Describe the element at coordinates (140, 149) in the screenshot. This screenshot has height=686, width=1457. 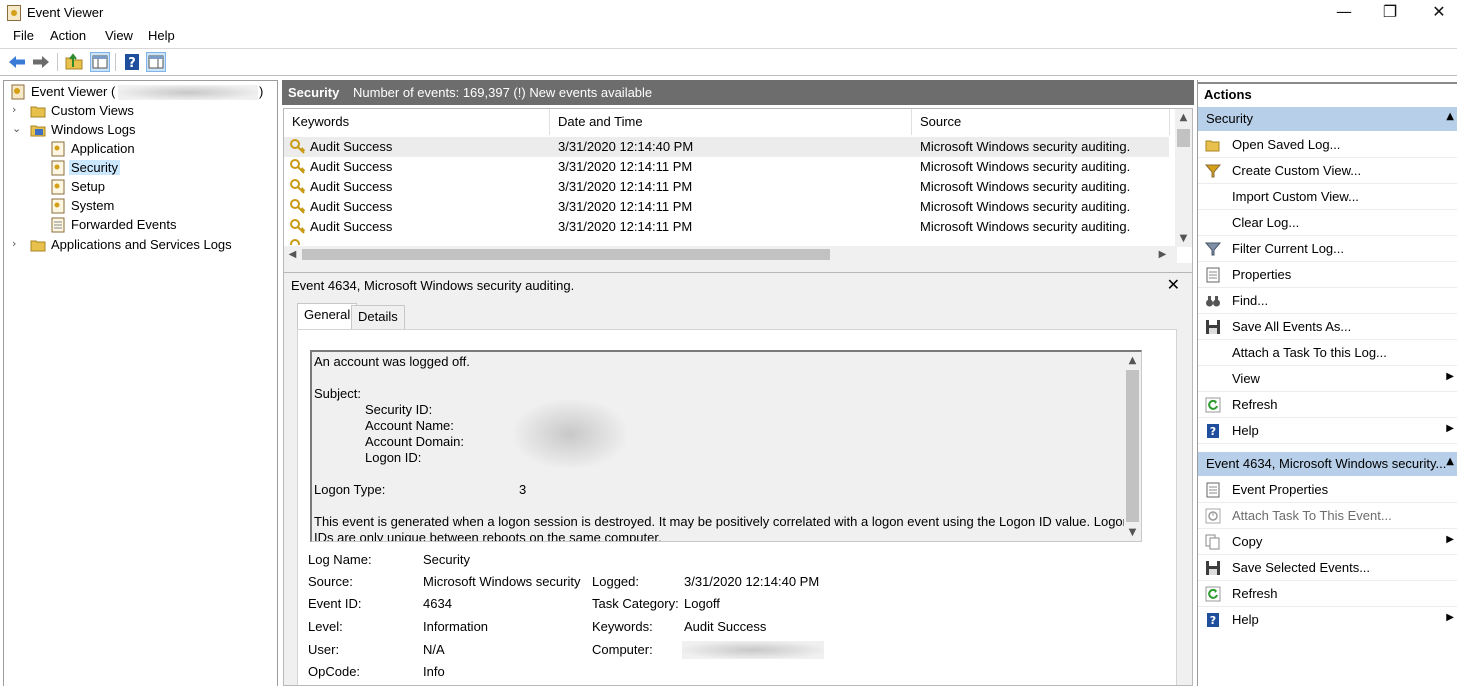
I see `tree-item-application: Application` at that location.